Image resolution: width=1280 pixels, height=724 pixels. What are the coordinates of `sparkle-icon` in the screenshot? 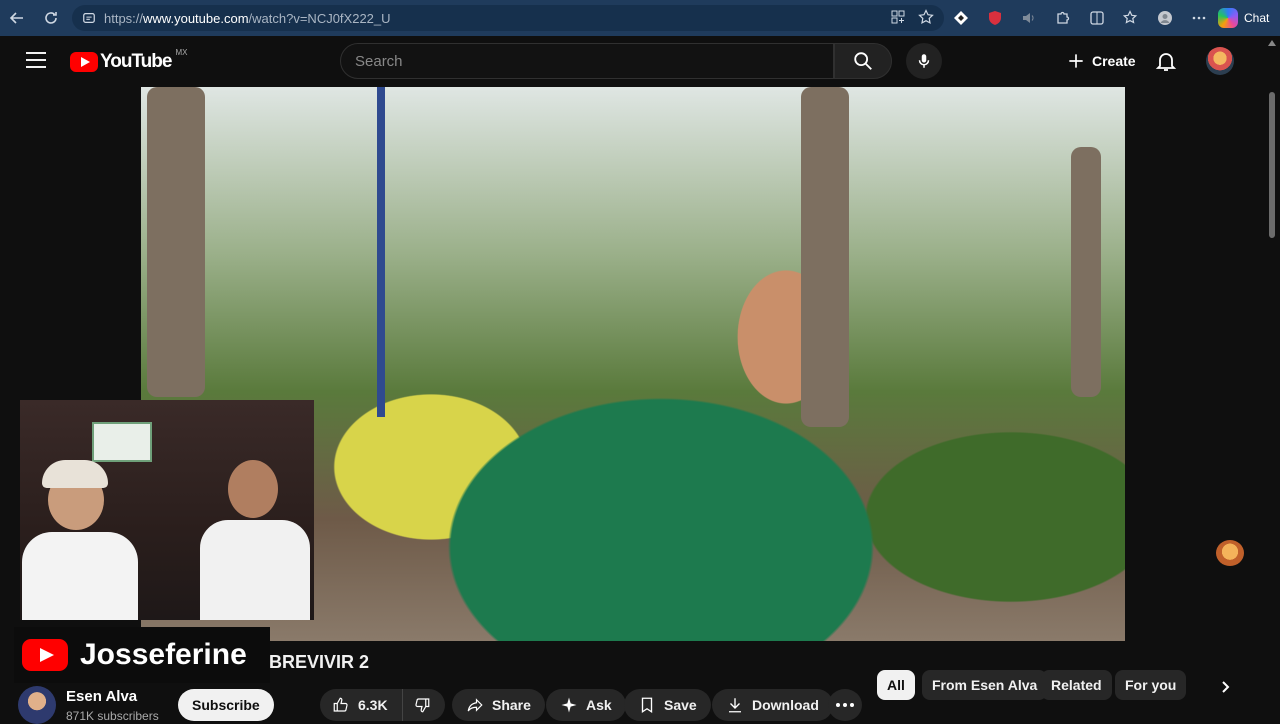 It's located at (569, 705).